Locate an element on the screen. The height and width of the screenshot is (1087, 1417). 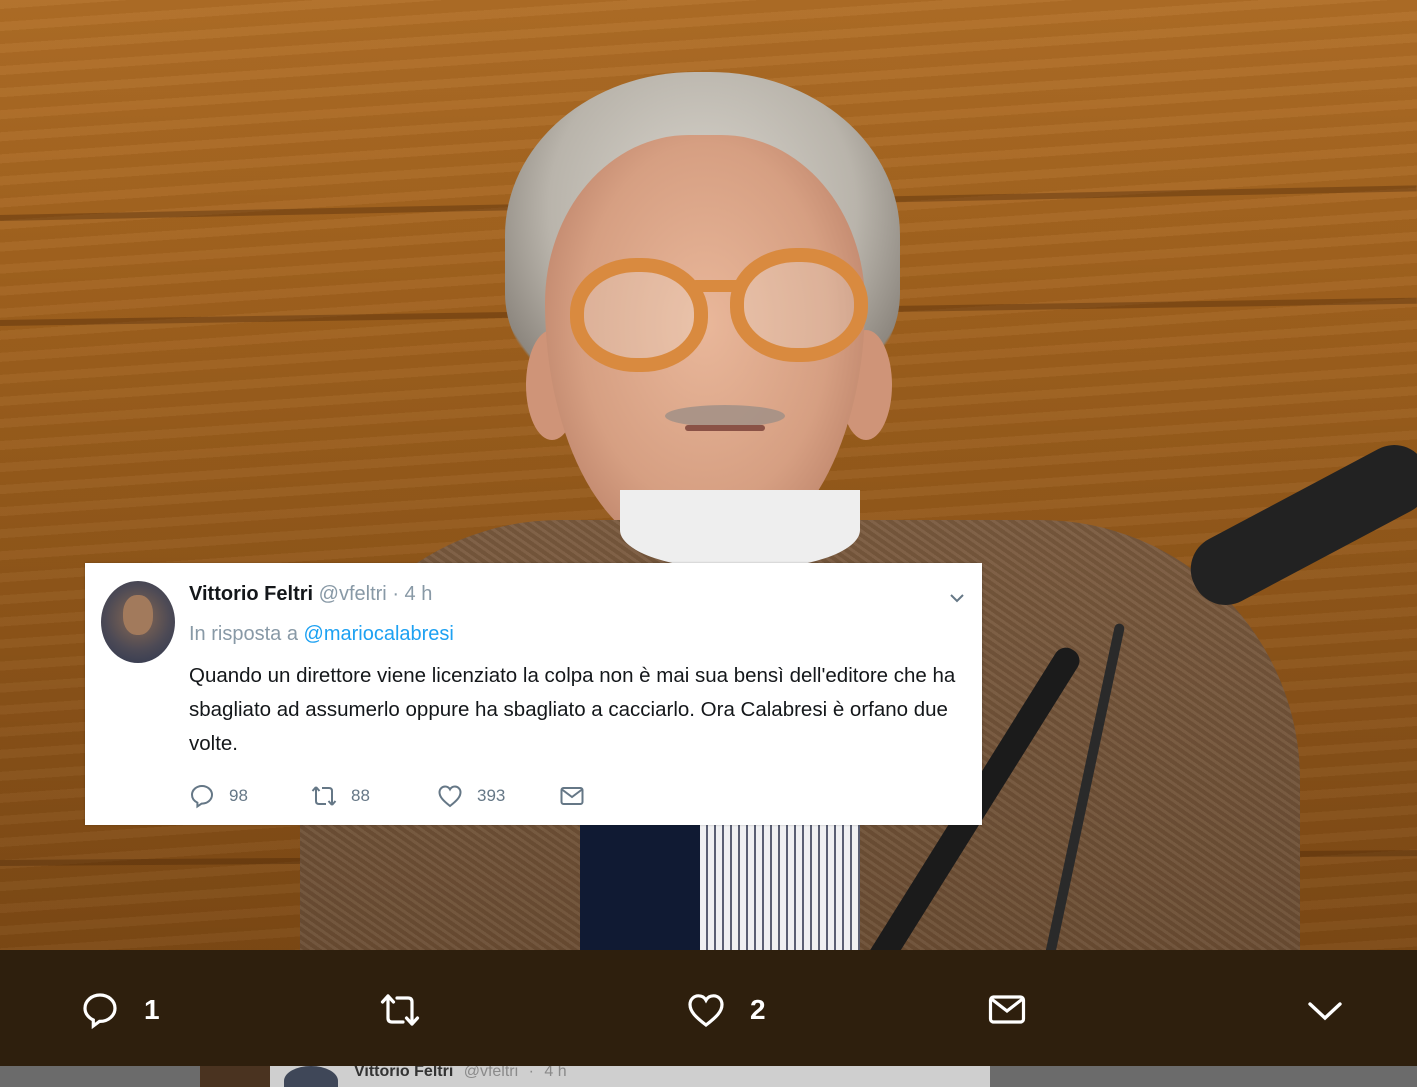
tweet-timestamp: 4 h is located at coordinates (418, 594).